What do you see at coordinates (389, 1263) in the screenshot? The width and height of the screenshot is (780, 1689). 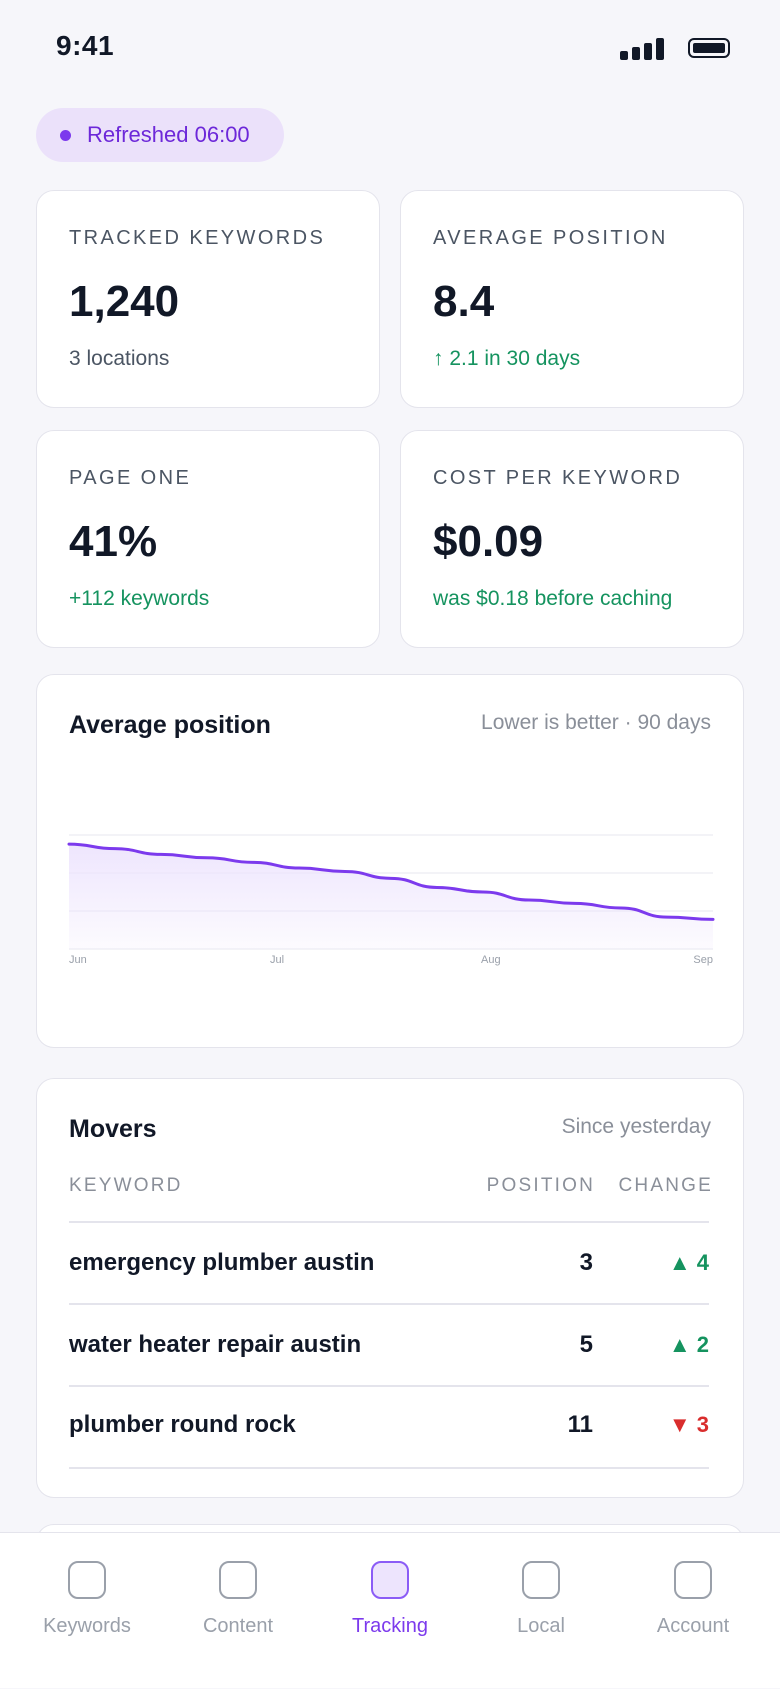 I see `table-row: emergency plumber austin 3 ▲ 4` at bounding box center [389, 1263].